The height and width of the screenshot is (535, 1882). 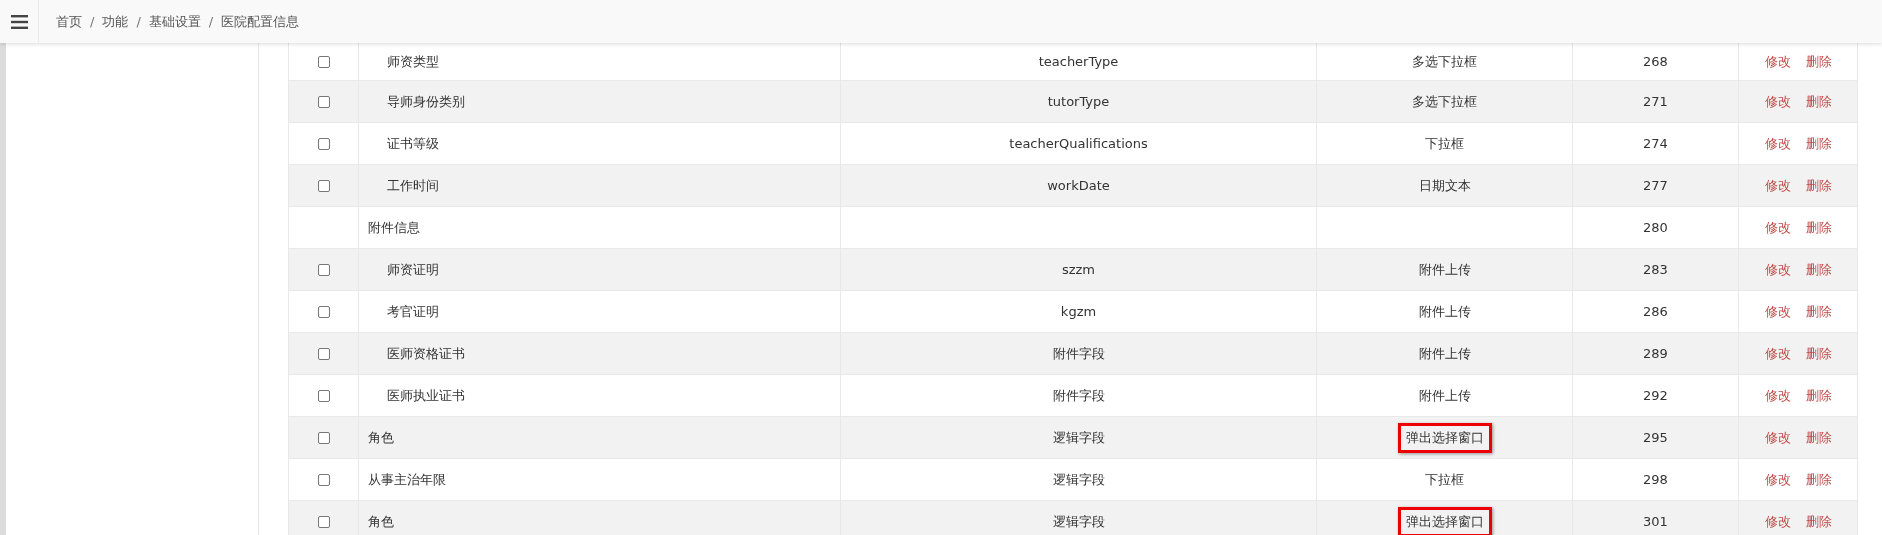 What do you see at coordinates (413, 185) in the screenshot?
I see `name-cell: 工作时间` at bounding box center [413, 185].